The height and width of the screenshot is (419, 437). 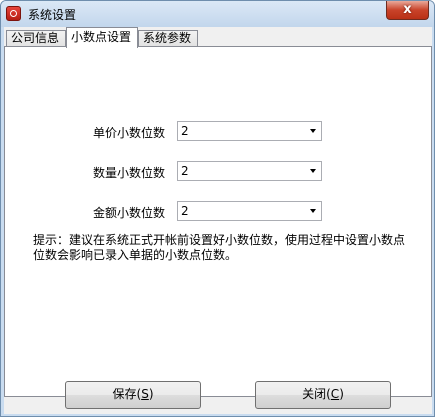 I want to click on amount-decimal-value: 2, so click(x=185, y=211).